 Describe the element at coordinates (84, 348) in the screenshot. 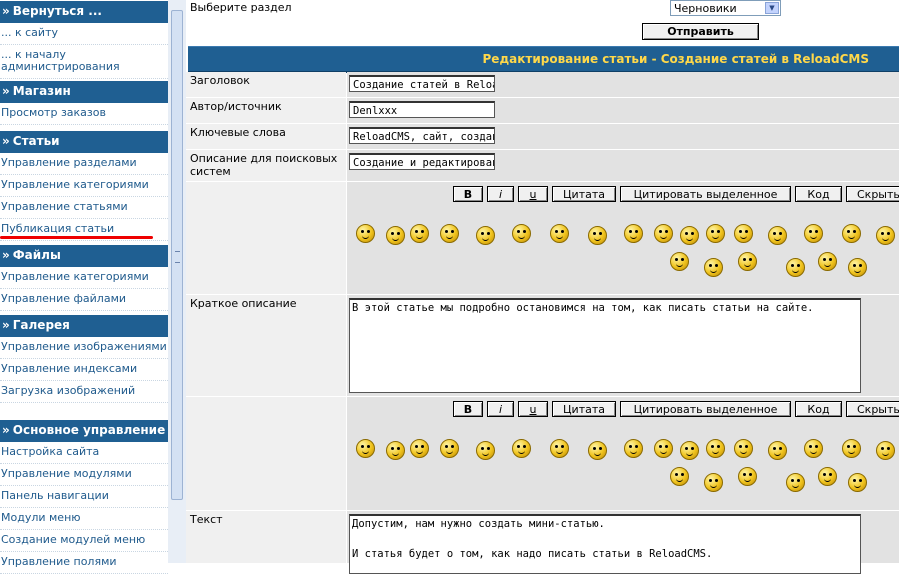

I see `sidebar-item: Управление изображениями` at that location.